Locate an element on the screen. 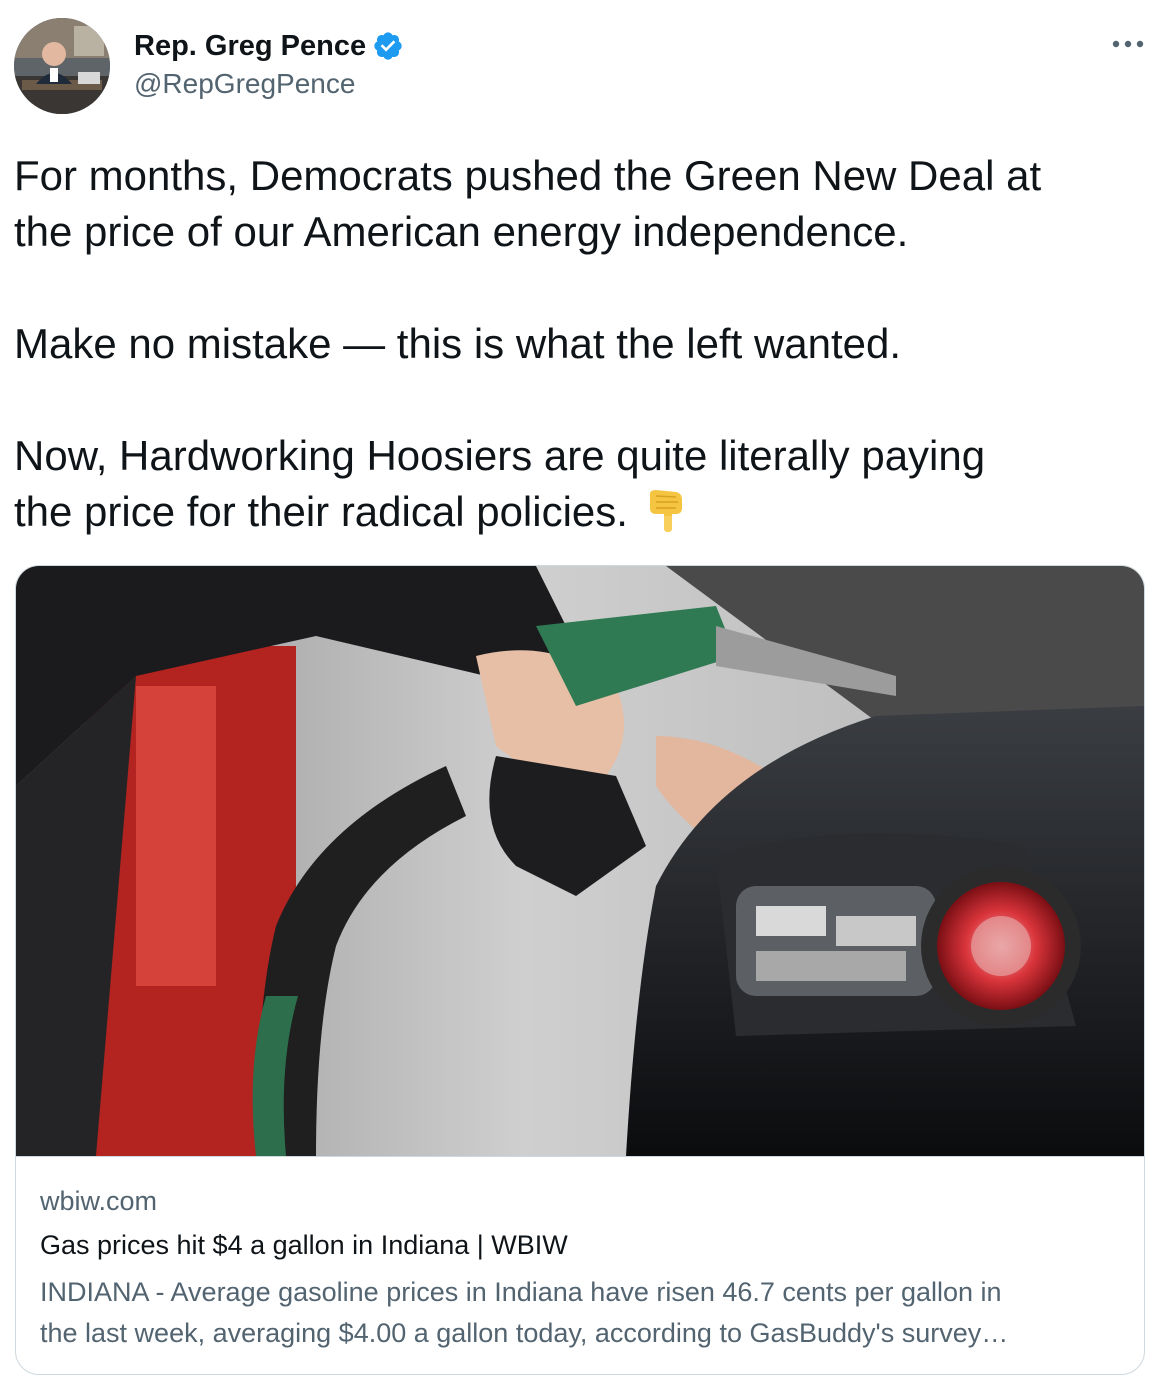 The image size is (1168, 1400). author-handle: @RepGregPence is located at coordinates (244, 84).